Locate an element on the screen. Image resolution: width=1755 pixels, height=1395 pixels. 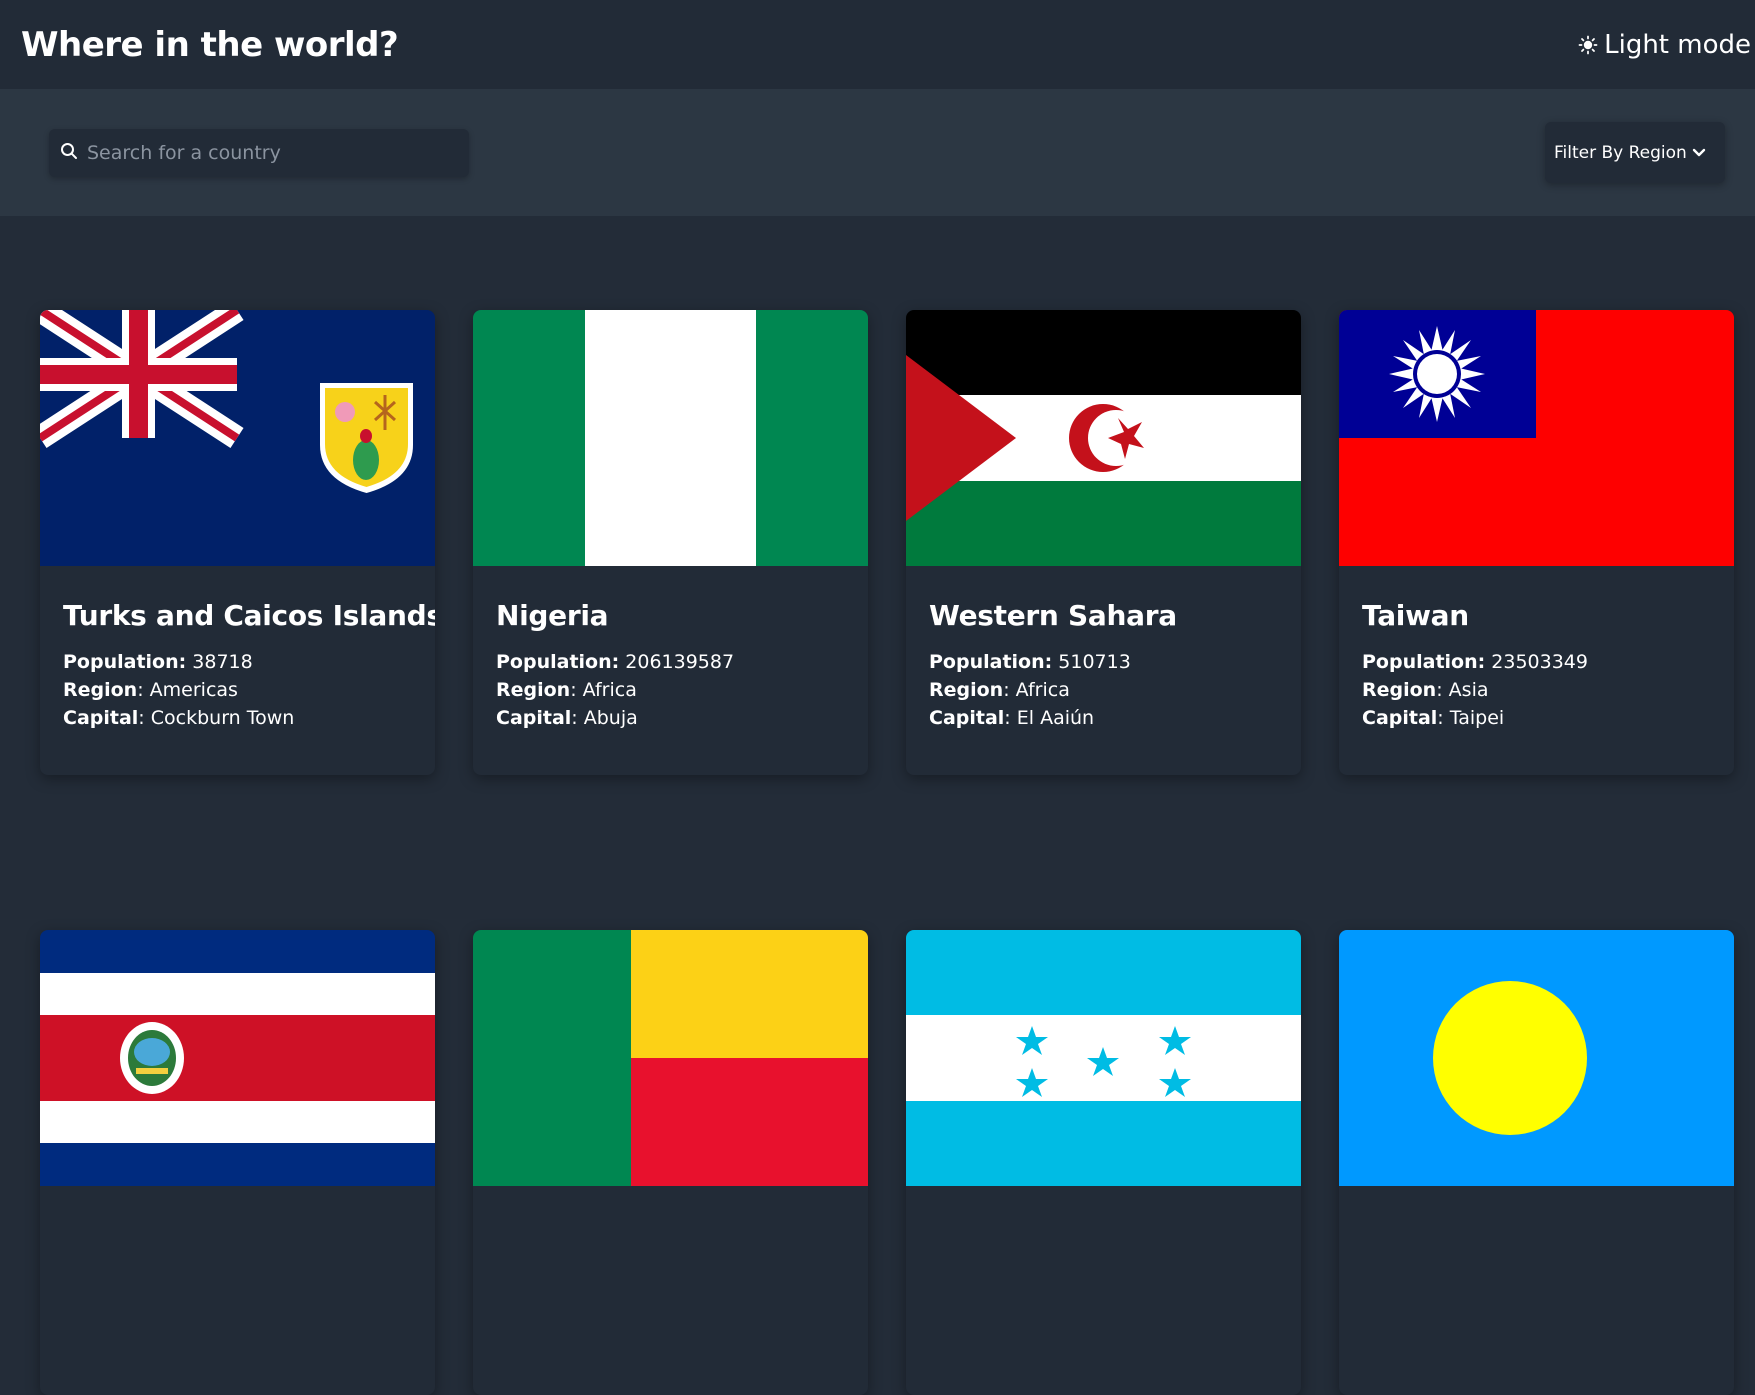
region-filter-dropdown: Filter By Region is located at coordinates (1635, 152).